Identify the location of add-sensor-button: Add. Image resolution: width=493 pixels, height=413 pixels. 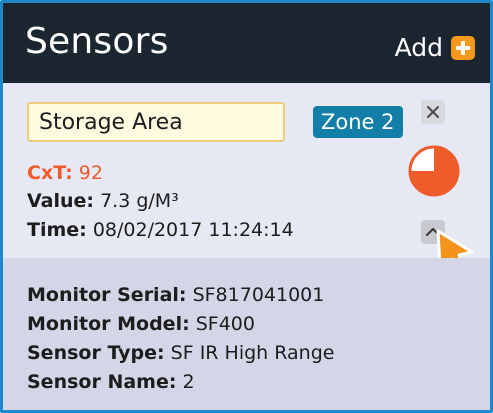
(435, 47).